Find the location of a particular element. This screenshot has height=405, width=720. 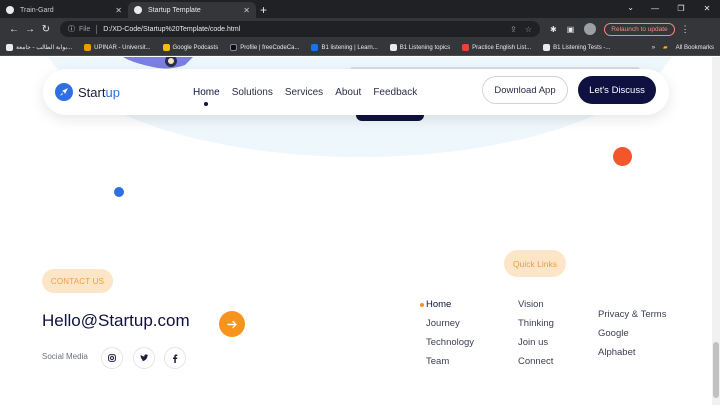

browser-tab-2: Startup Template ✕ is located at coordinates (192, 10).